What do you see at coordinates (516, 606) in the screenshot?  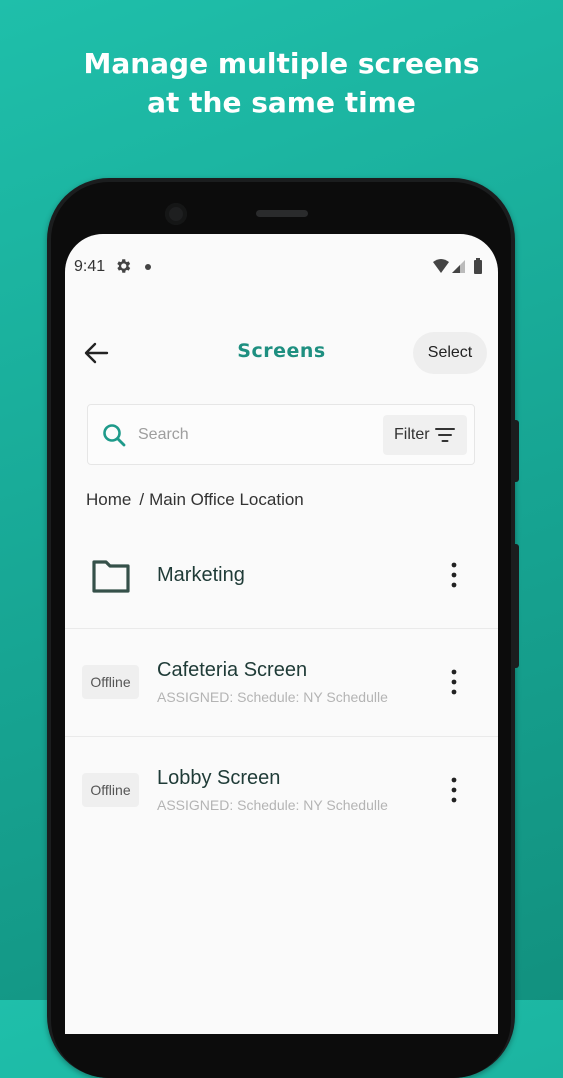 I see `volume-button` at bounding box center [516, 606].